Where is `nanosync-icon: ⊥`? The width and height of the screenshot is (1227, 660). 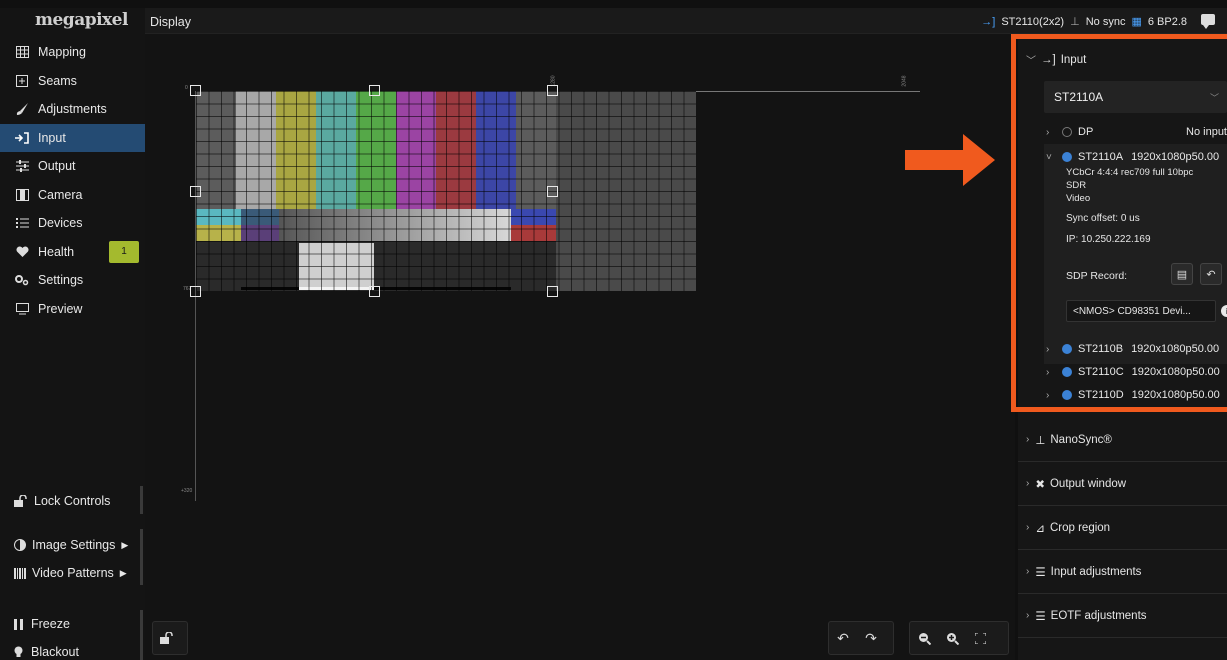 nanosync-icon: ⊥ is located at coordinates (1040, 440).